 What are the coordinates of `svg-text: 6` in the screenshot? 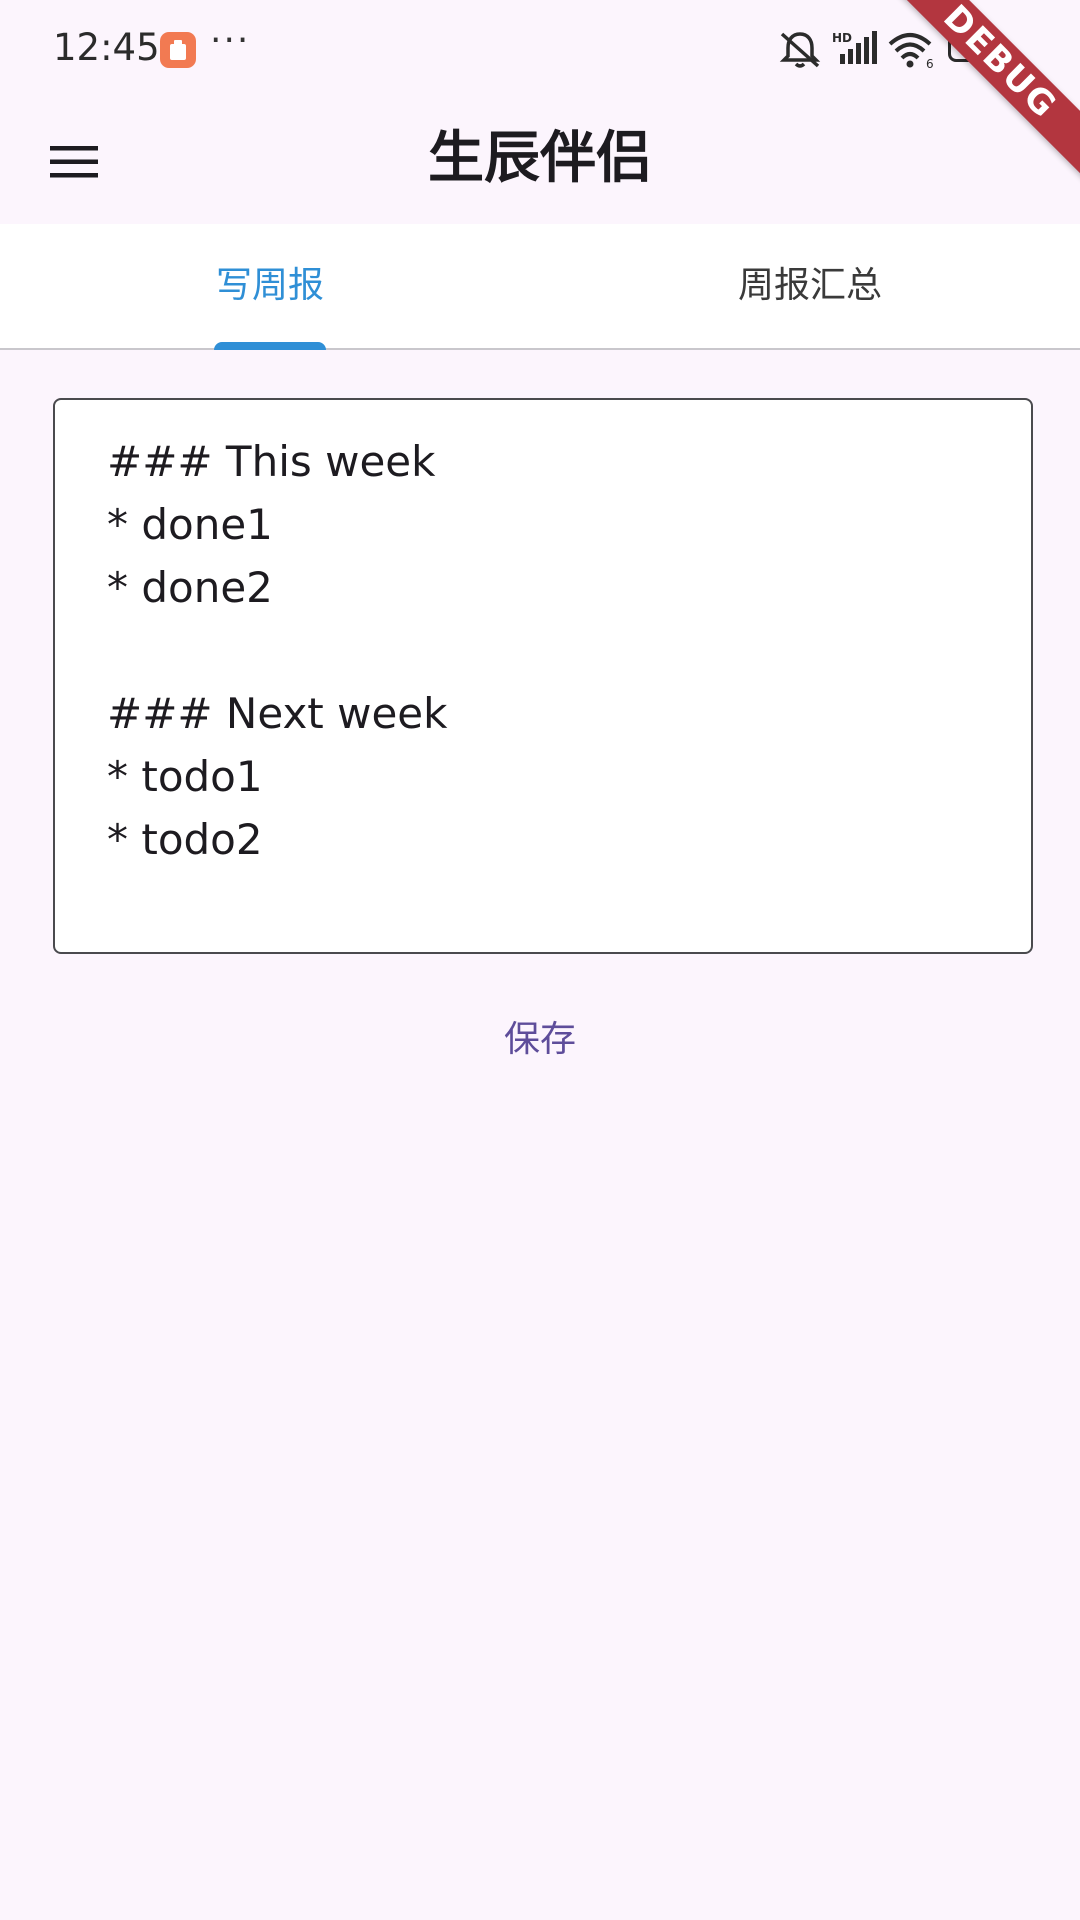 It's located at (930, 63).